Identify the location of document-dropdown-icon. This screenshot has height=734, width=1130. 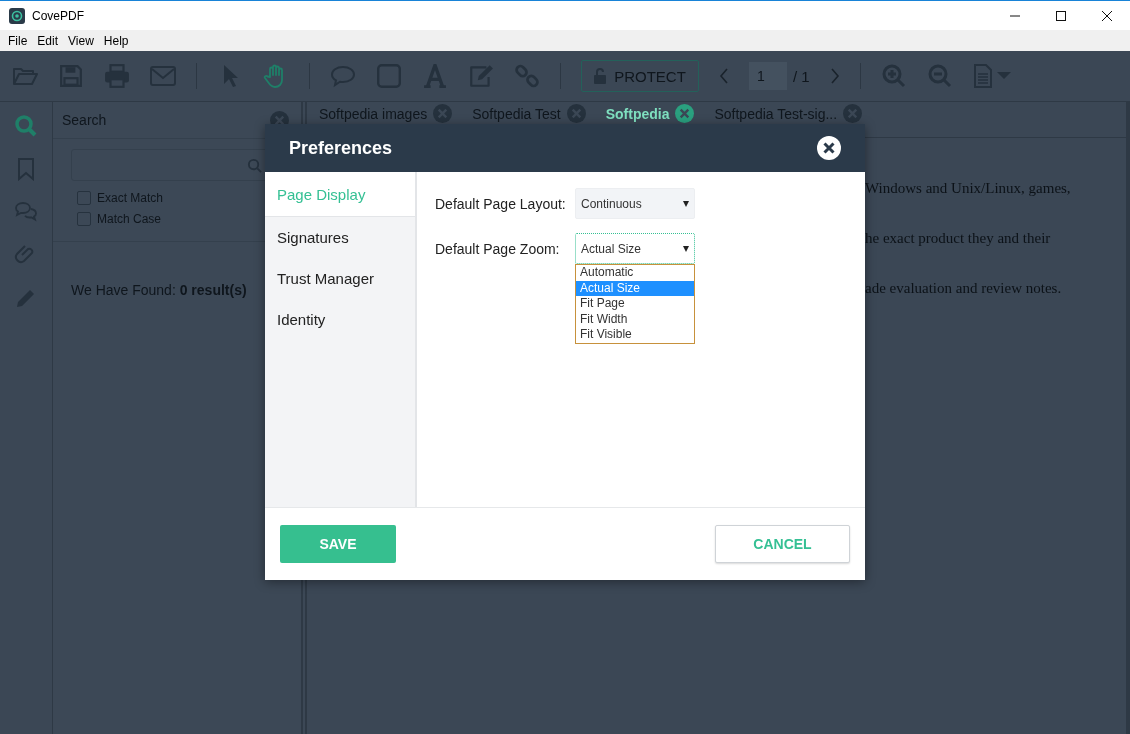
(992, 76).